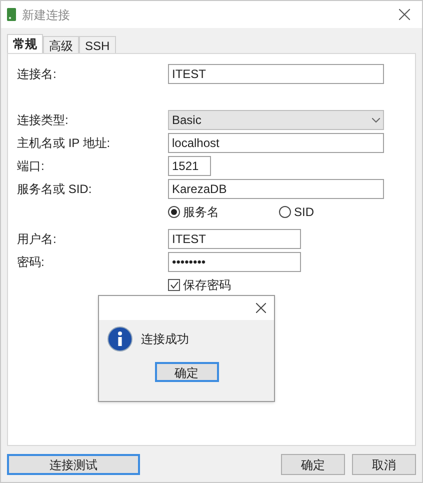  Describe the element at coordinates (165, 339) in the screenshot. I see `message-text: 连接成功` at that location.